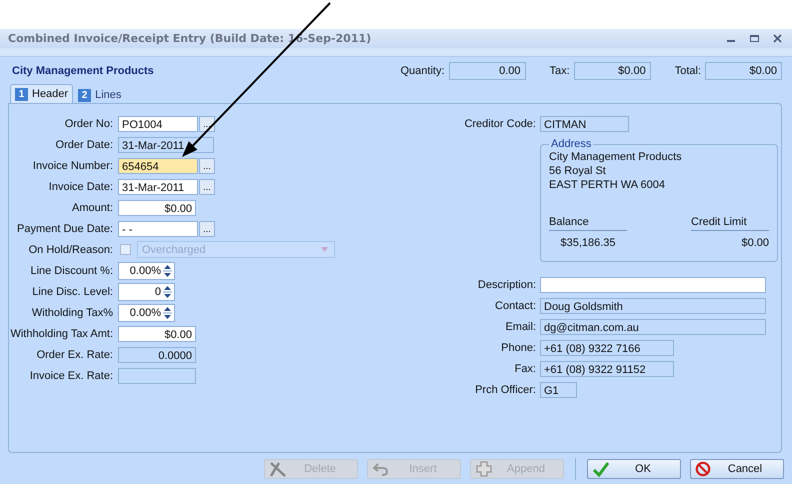 The width and height of the screenshot is (792, 484). Describe the element at coordinates (607, 185) in the screenshot. I see `address-line: EAST PERTH WA 6004` at that location.